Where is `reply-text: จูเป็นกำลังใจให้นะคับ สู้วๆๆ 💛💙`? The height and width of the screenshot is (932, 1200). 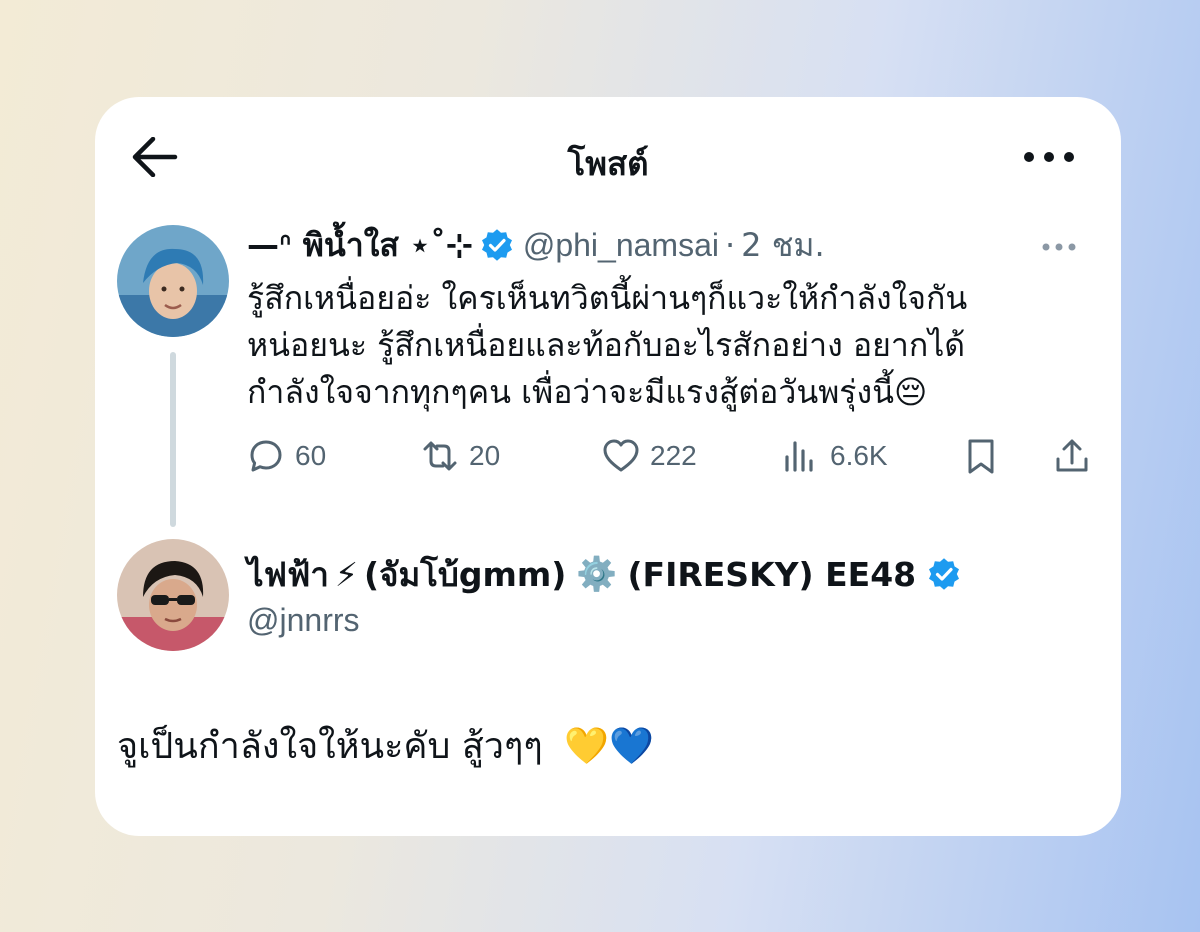 reply-text: จูเป็นกำลังใจให้นะคับ สู้วๆๆ 💛💙 is located at coordinates (385, 745).